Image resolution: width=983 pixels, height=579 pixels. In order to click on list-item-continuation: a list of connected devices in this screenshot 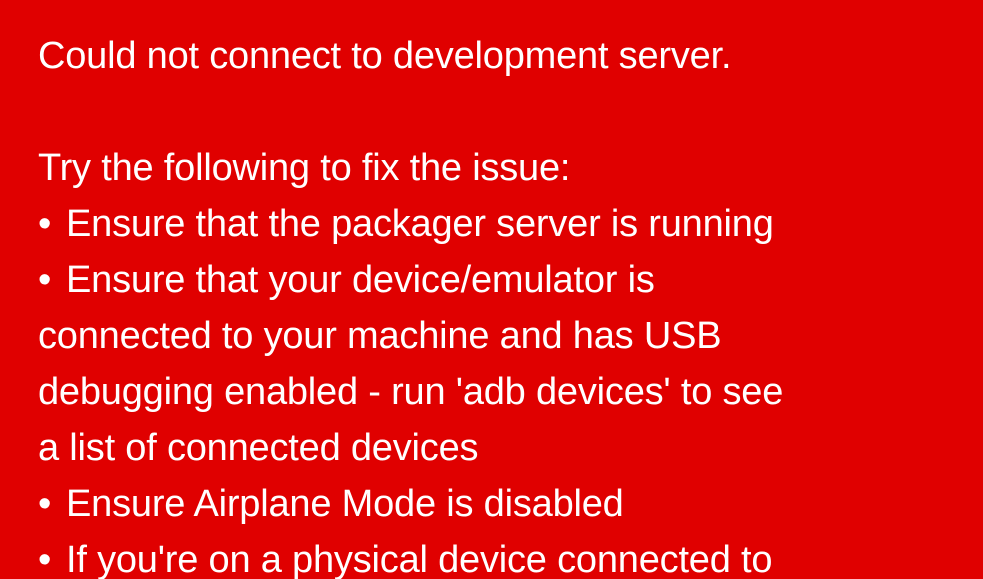, I will do `click(258, 448)`.